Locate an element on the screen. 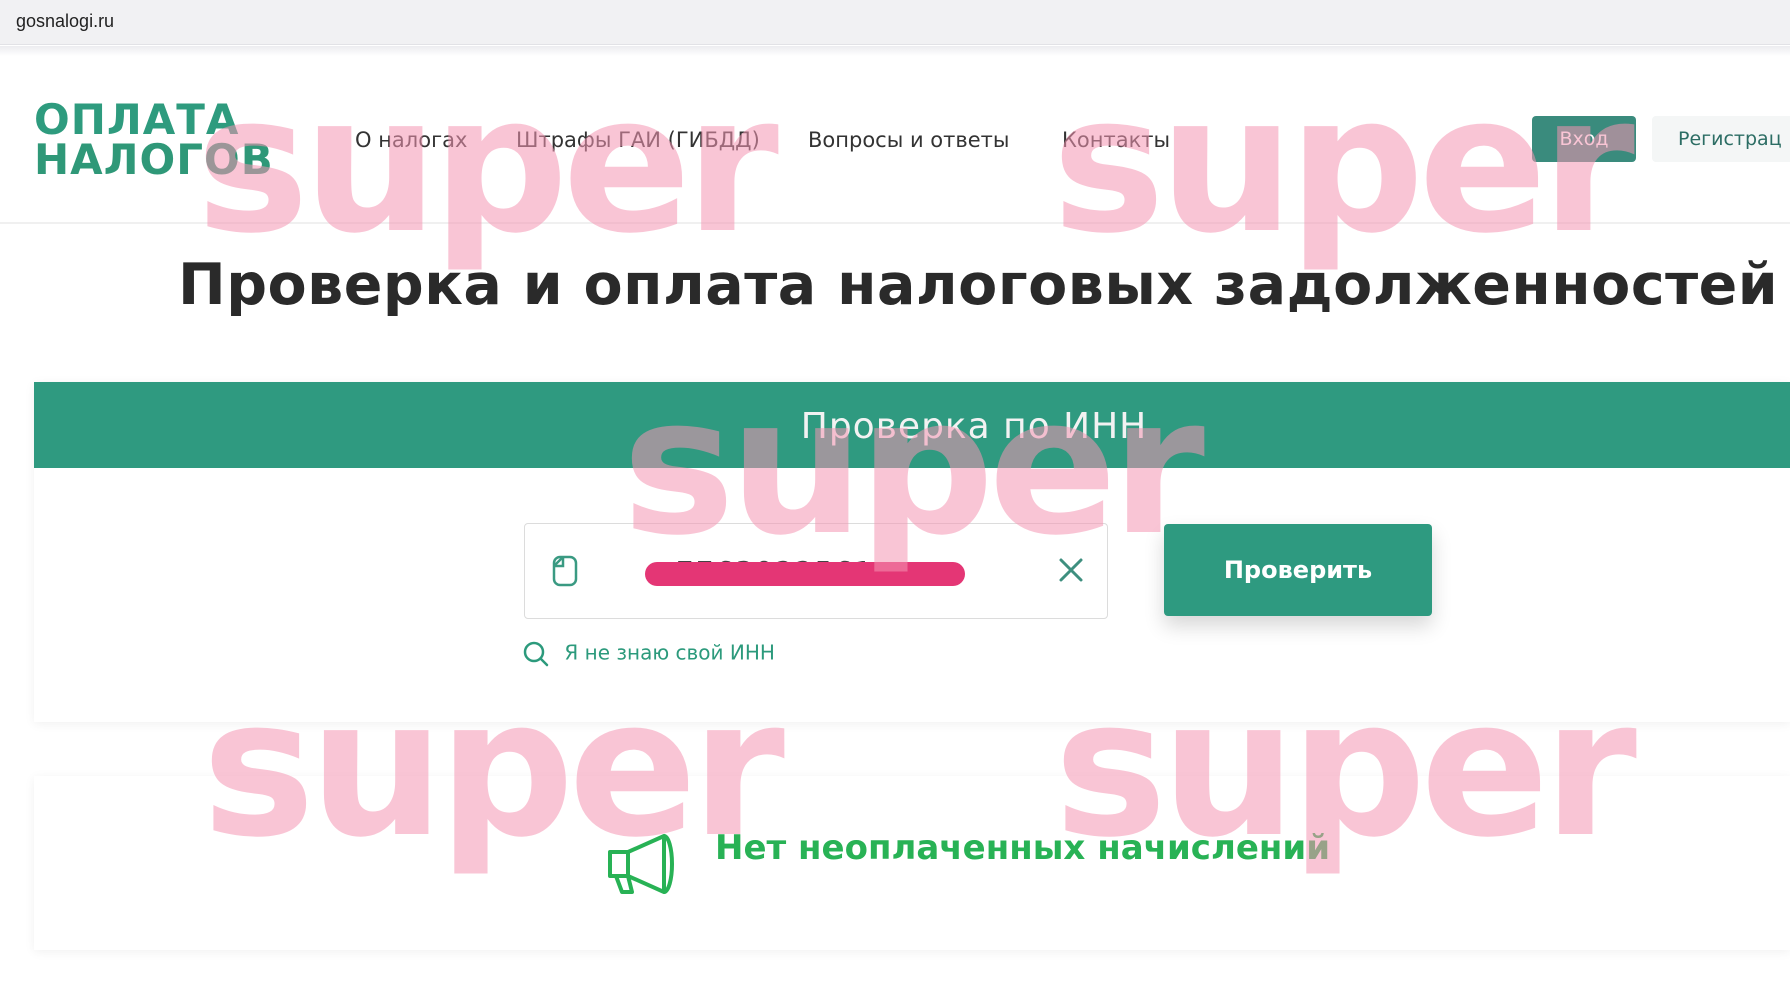 This screenshot has width=1790, height=1007. register-button: Регистрац is located at coordinates (1721, 139).